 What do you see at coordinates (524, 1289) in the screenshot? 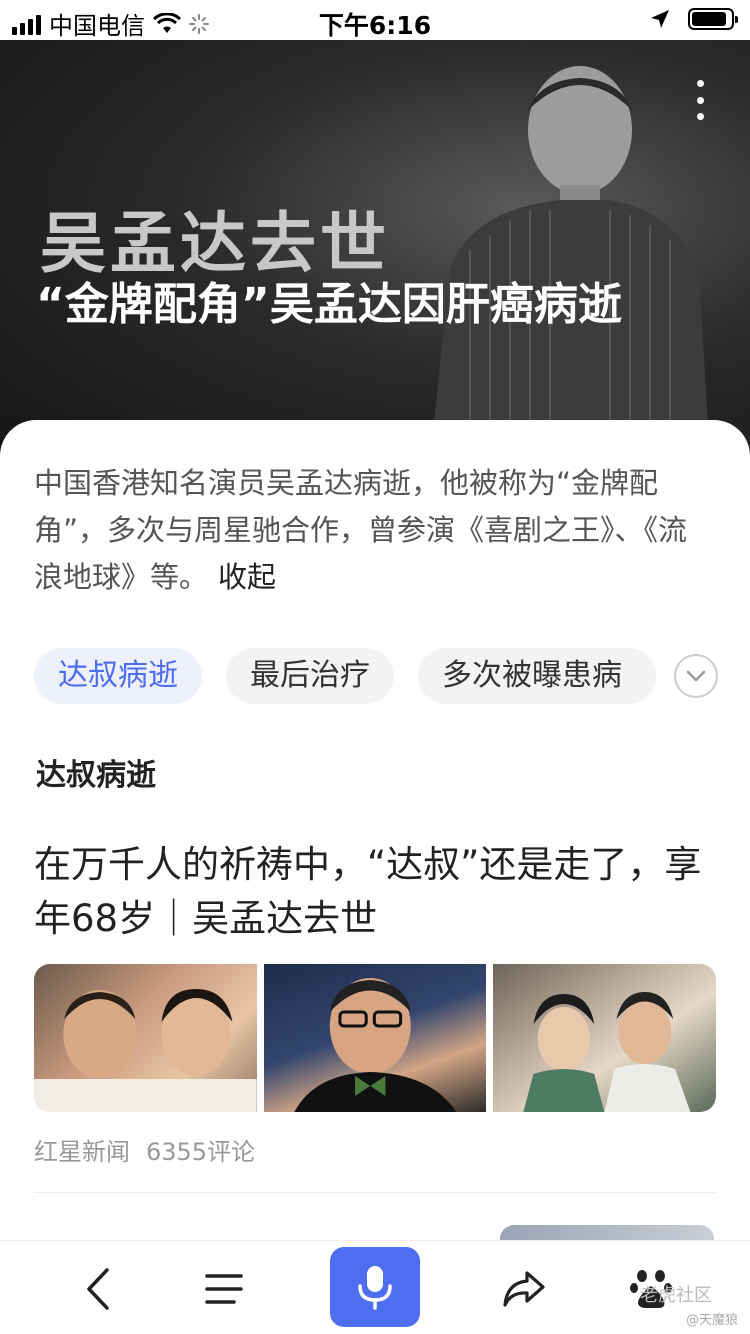
I see `share-icon` at bounding box center [524, 1289].